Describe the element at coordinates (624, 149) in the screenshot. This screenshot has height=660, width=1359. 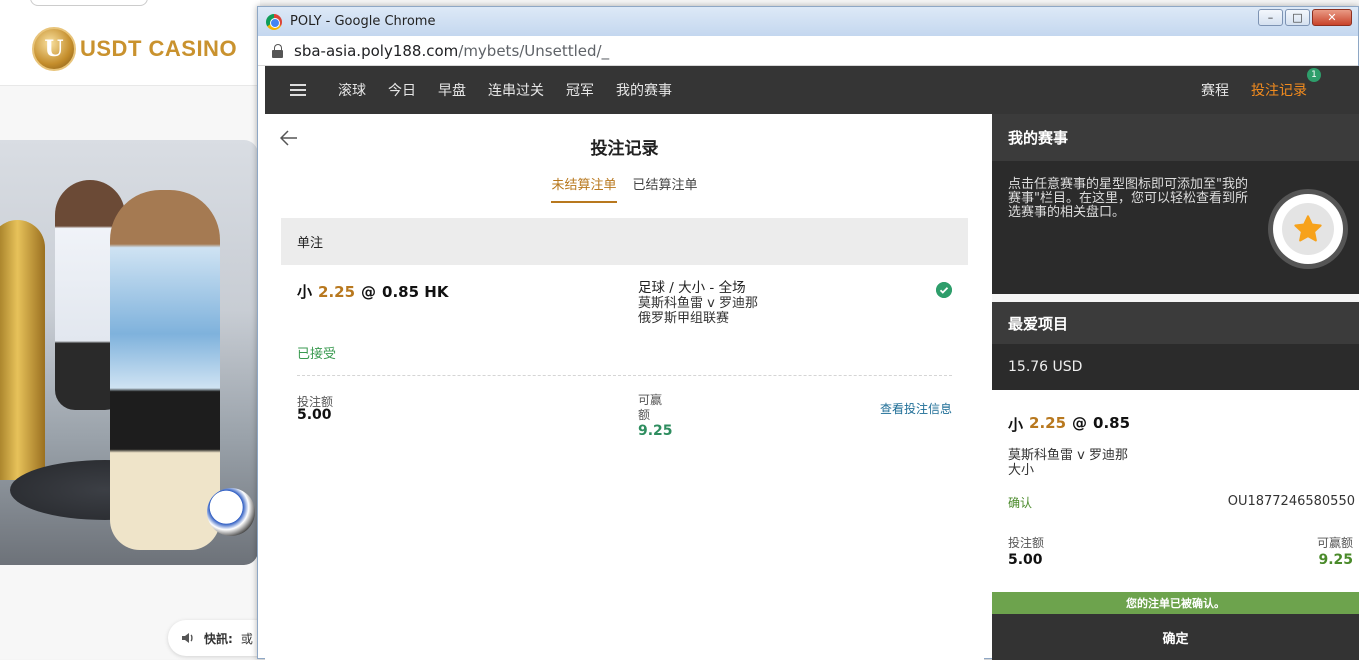
I see `page-title: 投注记录` at that location.